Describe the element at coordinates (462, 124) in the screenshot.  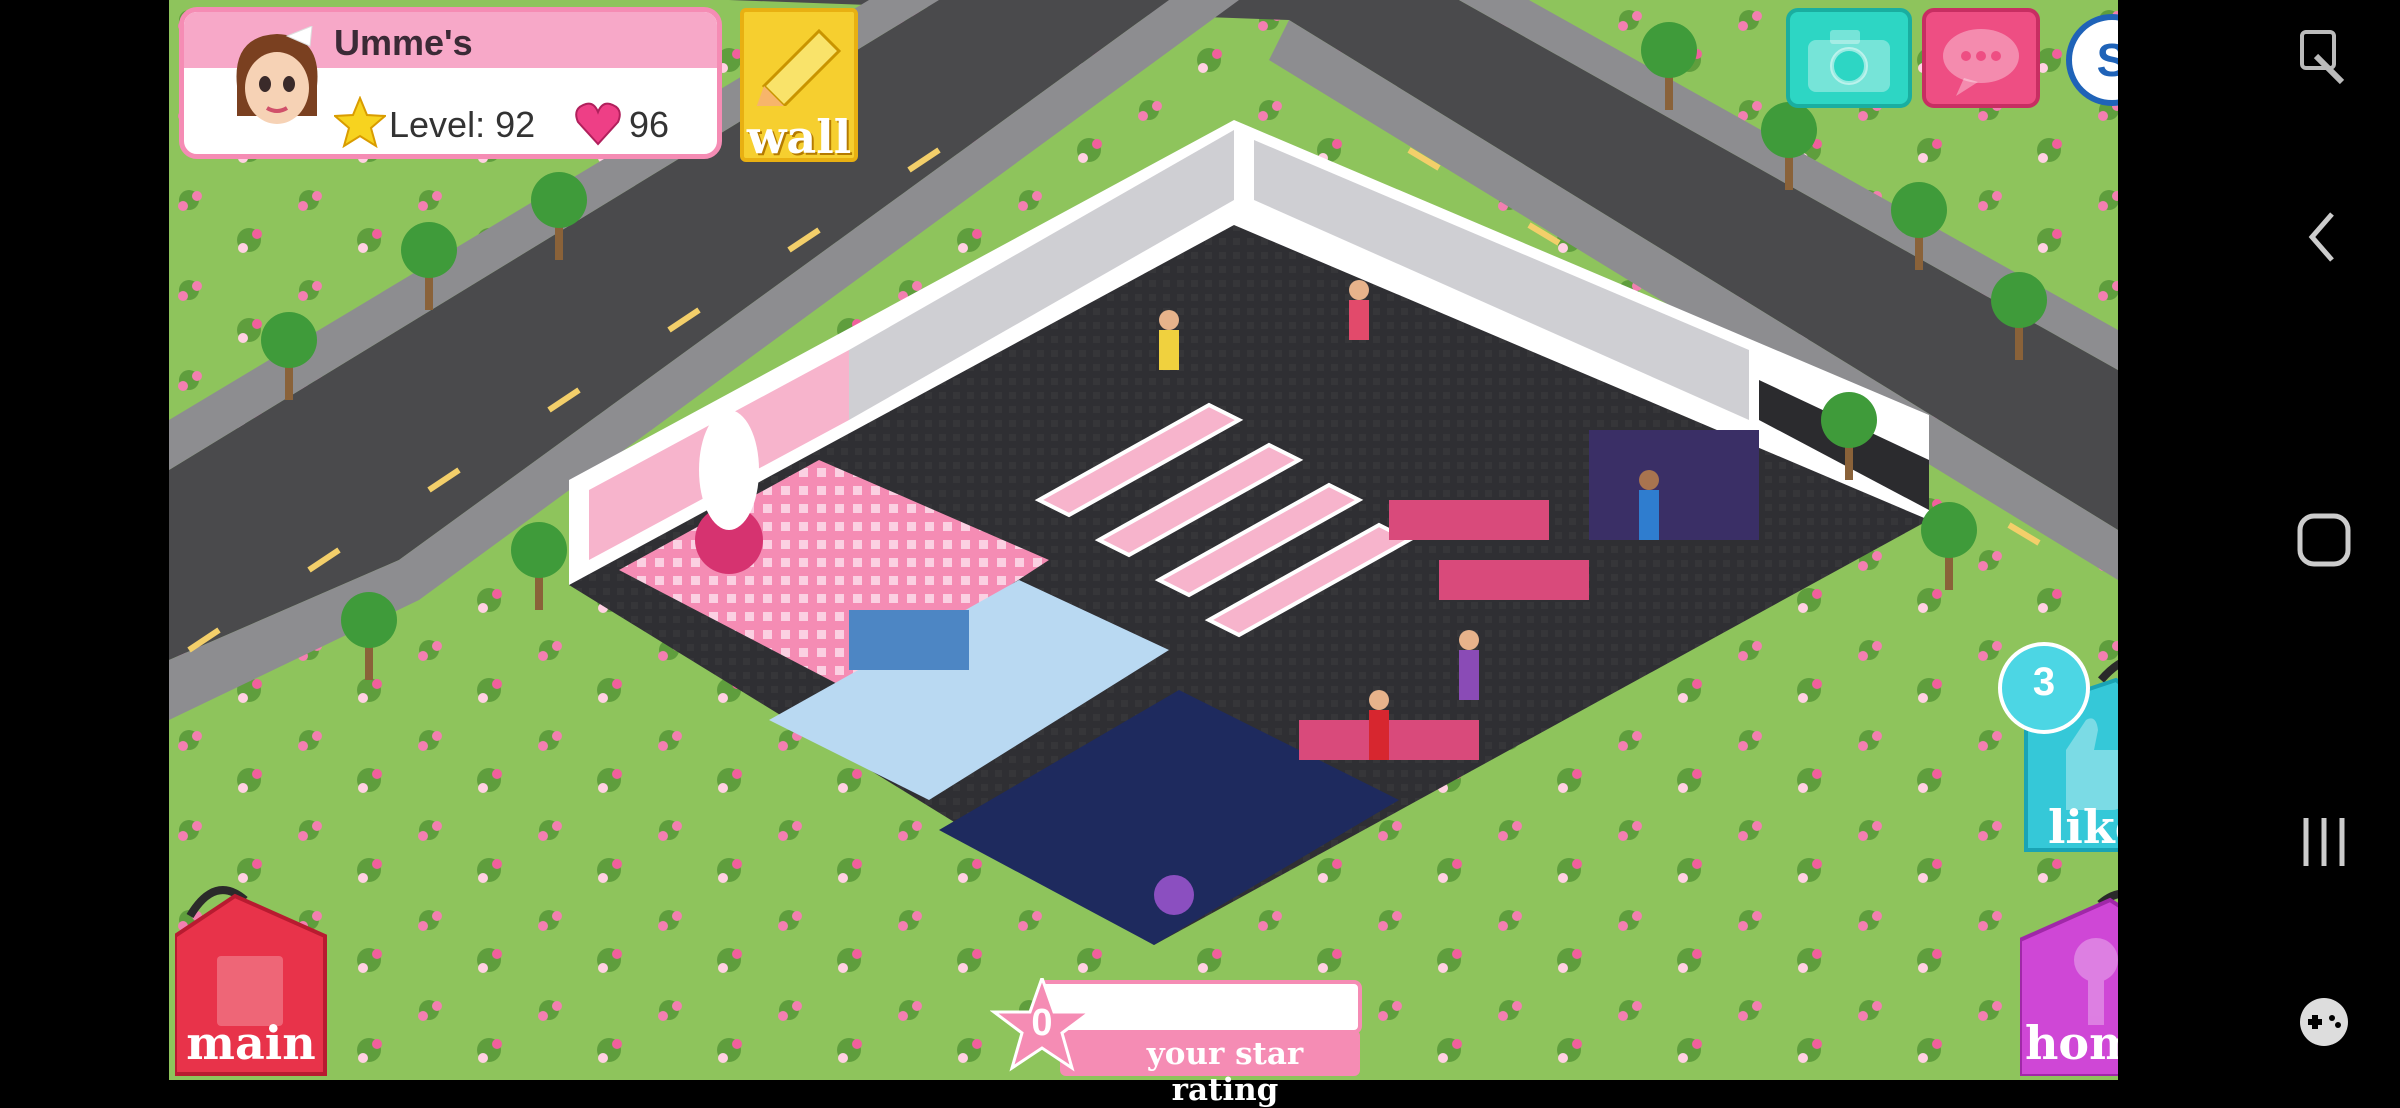
I see `player-level: Level: 92` at that location.